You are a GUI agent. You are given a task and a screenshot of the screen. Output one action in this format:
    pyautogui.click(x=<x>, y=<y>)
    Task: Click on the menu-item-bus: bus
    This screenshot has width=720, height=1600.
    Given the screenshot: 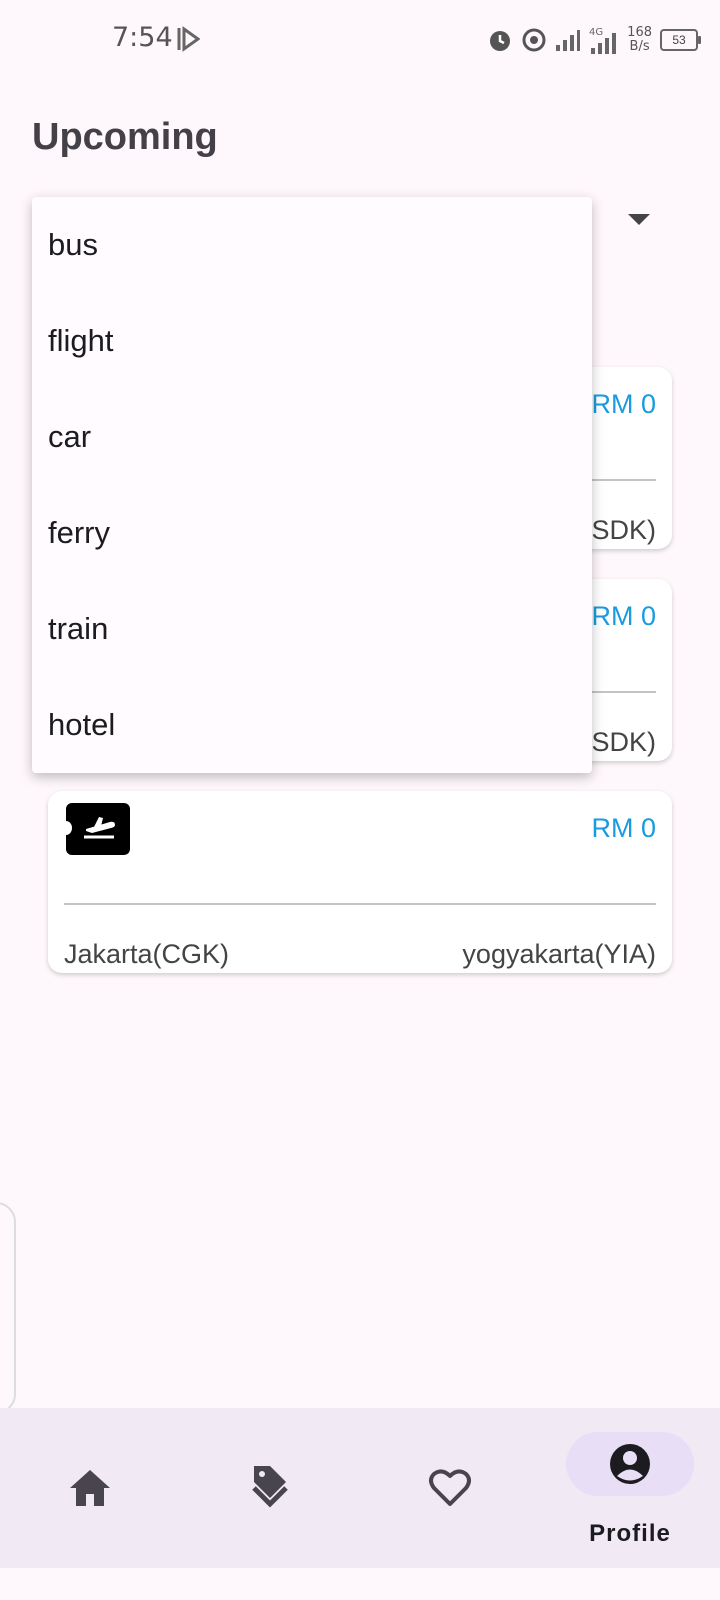 What is the action you would take?
    pyautogui.click(x=312, y=245)
    